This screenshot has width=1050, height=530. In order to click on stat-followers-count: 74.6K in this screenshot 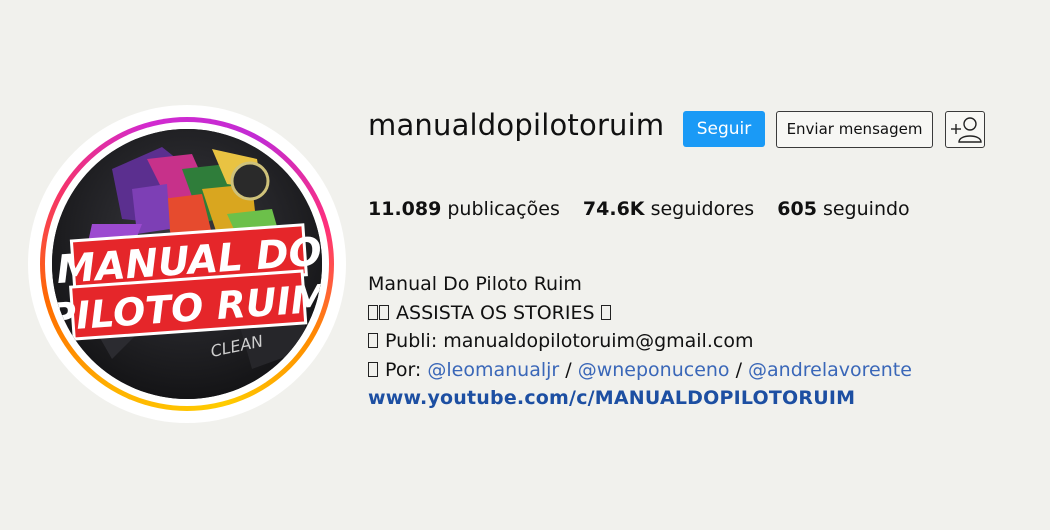, I will do `click(613, 209)`.